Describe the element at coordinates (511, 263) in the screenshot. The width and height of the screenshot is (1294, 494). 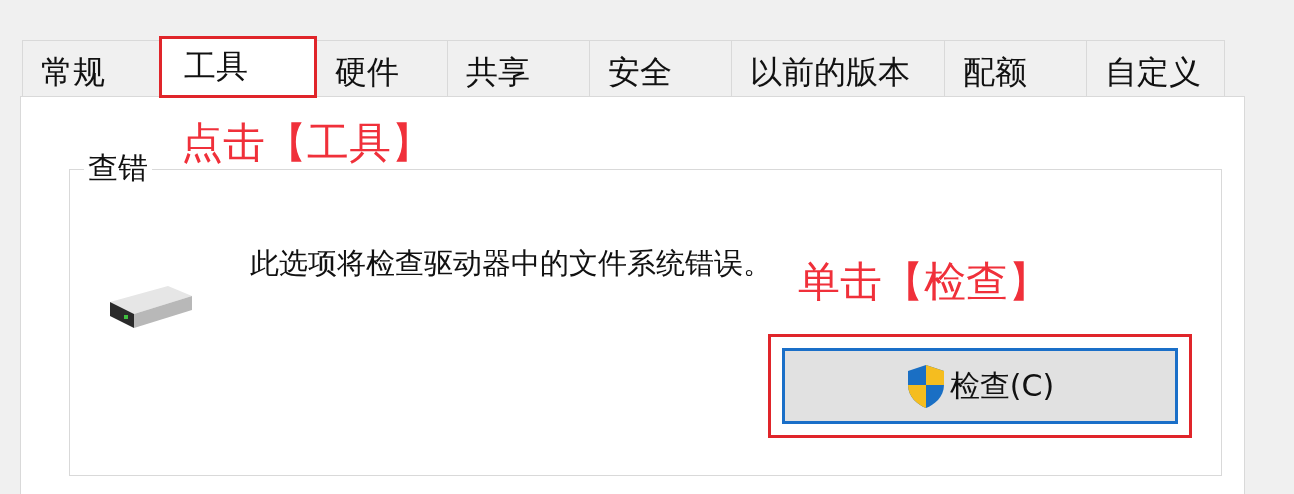
I see `description-text: 此选项将检查驱动器中的文件系统错误。` at that location.